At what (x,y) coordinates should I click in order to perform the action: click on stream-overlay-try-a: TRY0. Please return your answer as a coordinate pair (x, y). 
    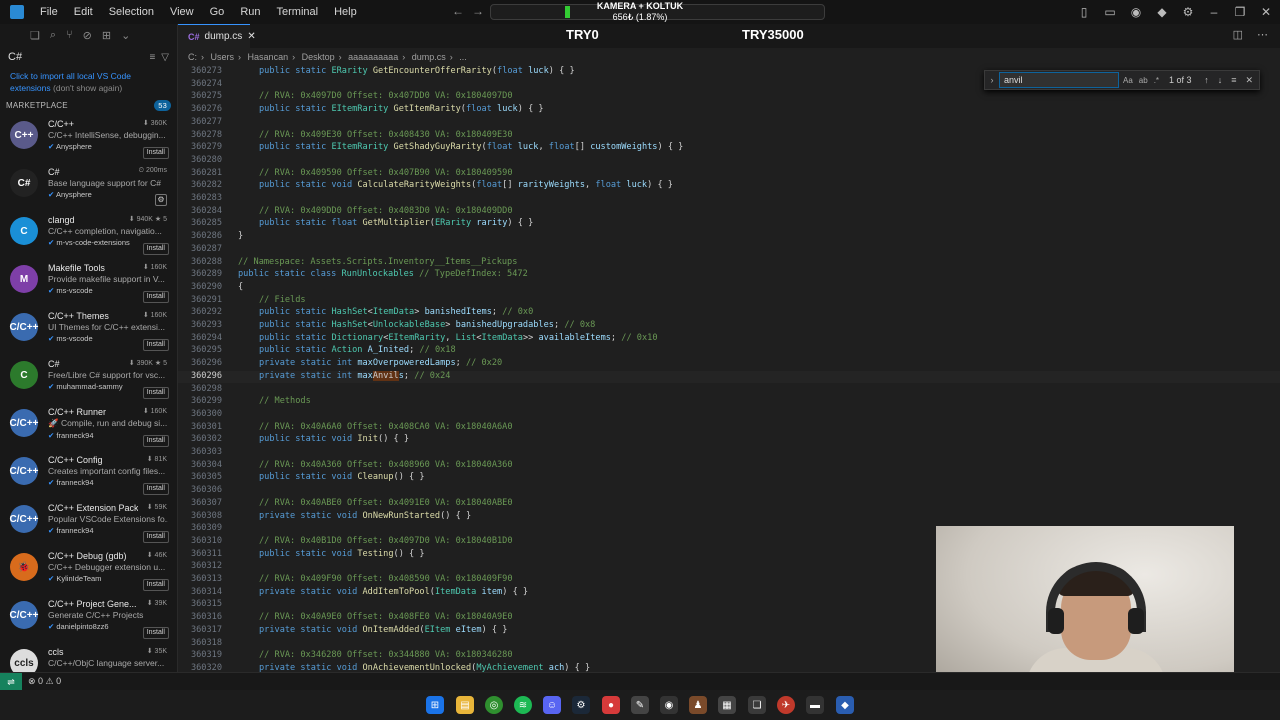
    Looking at the image, I should click on (582, 34).